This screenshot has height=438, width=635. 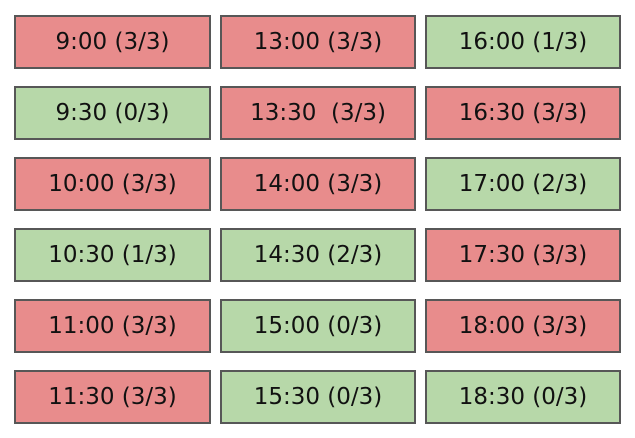 I want to click on time-slot-1500: 15:00 (0/3), so click(x=318, y=326).